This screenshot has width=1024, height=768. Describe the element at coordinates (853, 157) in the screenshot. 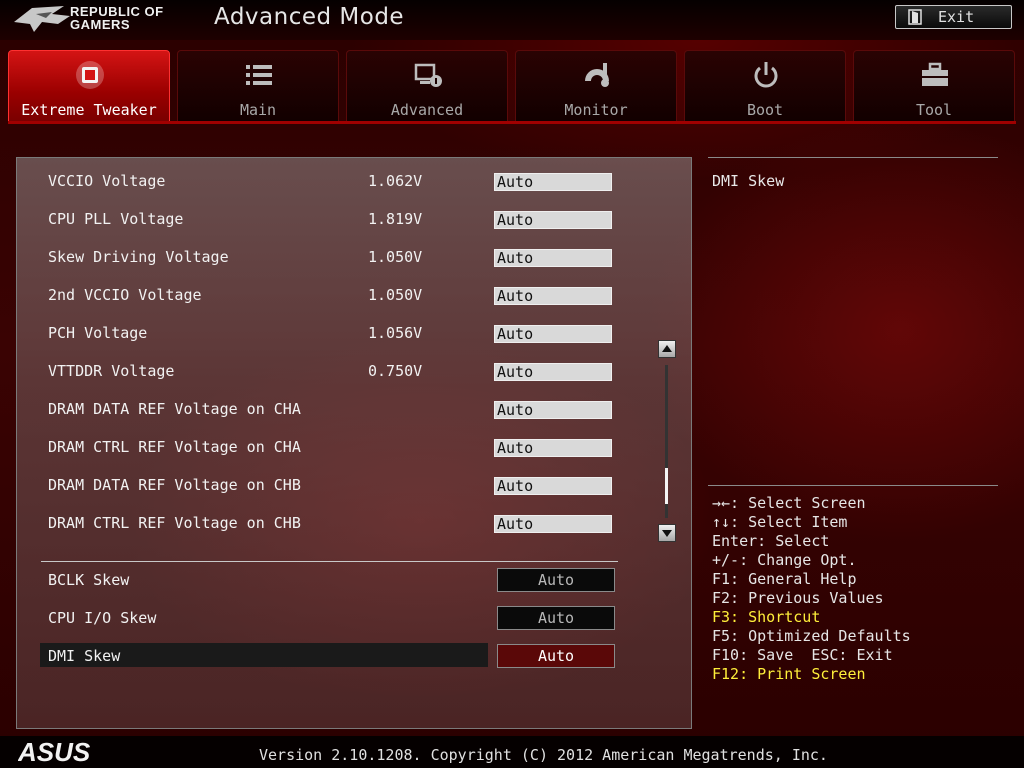

I see `help-divider-top` at that location.